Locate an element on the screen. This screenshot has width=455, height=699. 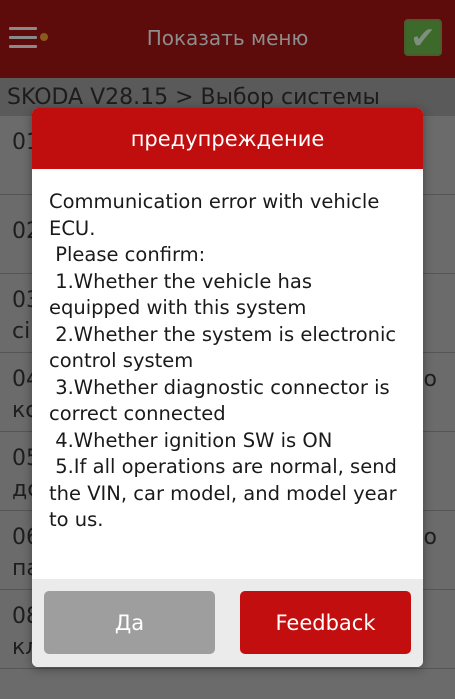
top-app-bar: Показать меню ✔ is located at coordinates (227, 39).